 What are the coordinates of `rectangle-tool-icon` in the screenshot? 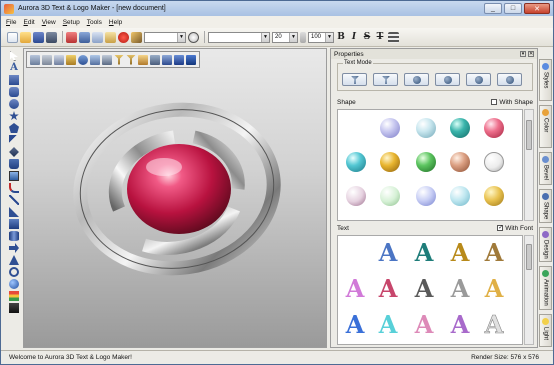 It's located at (14, 80).